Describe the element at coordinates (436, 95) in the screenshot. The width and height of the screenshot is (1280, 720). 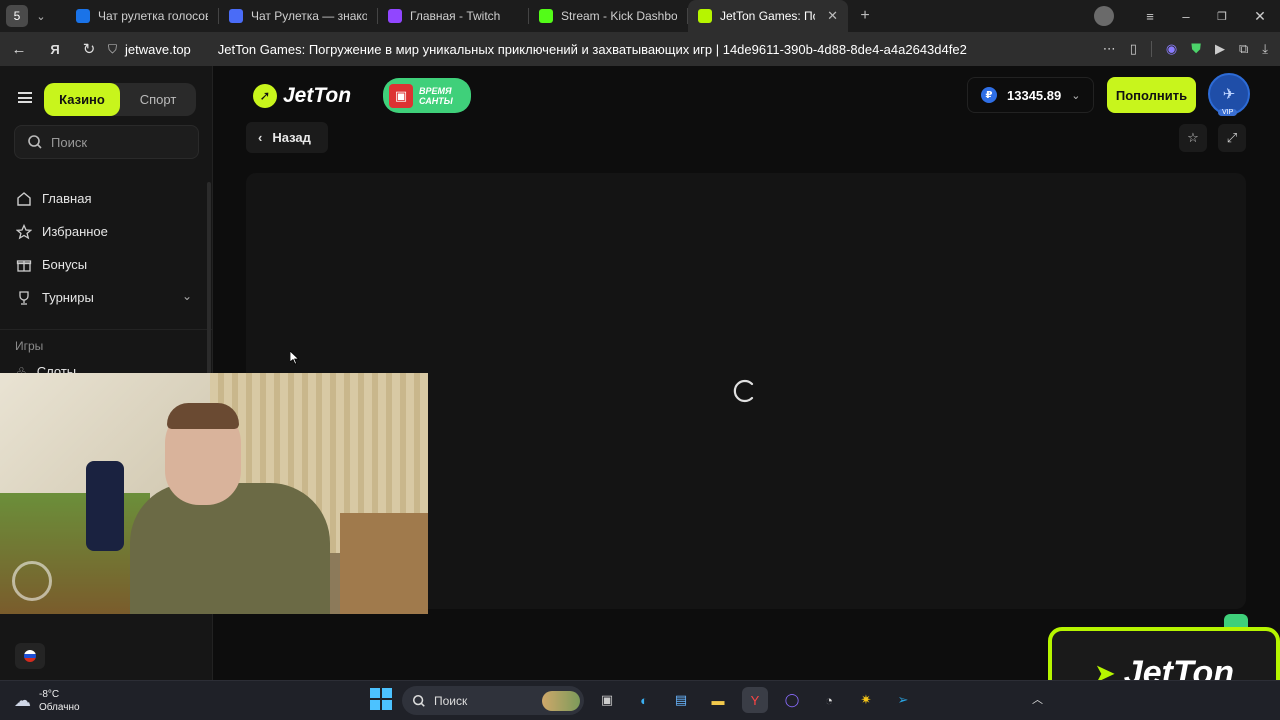
I see `promo-text: ВРЕМЯ САНТЫ` at that location.